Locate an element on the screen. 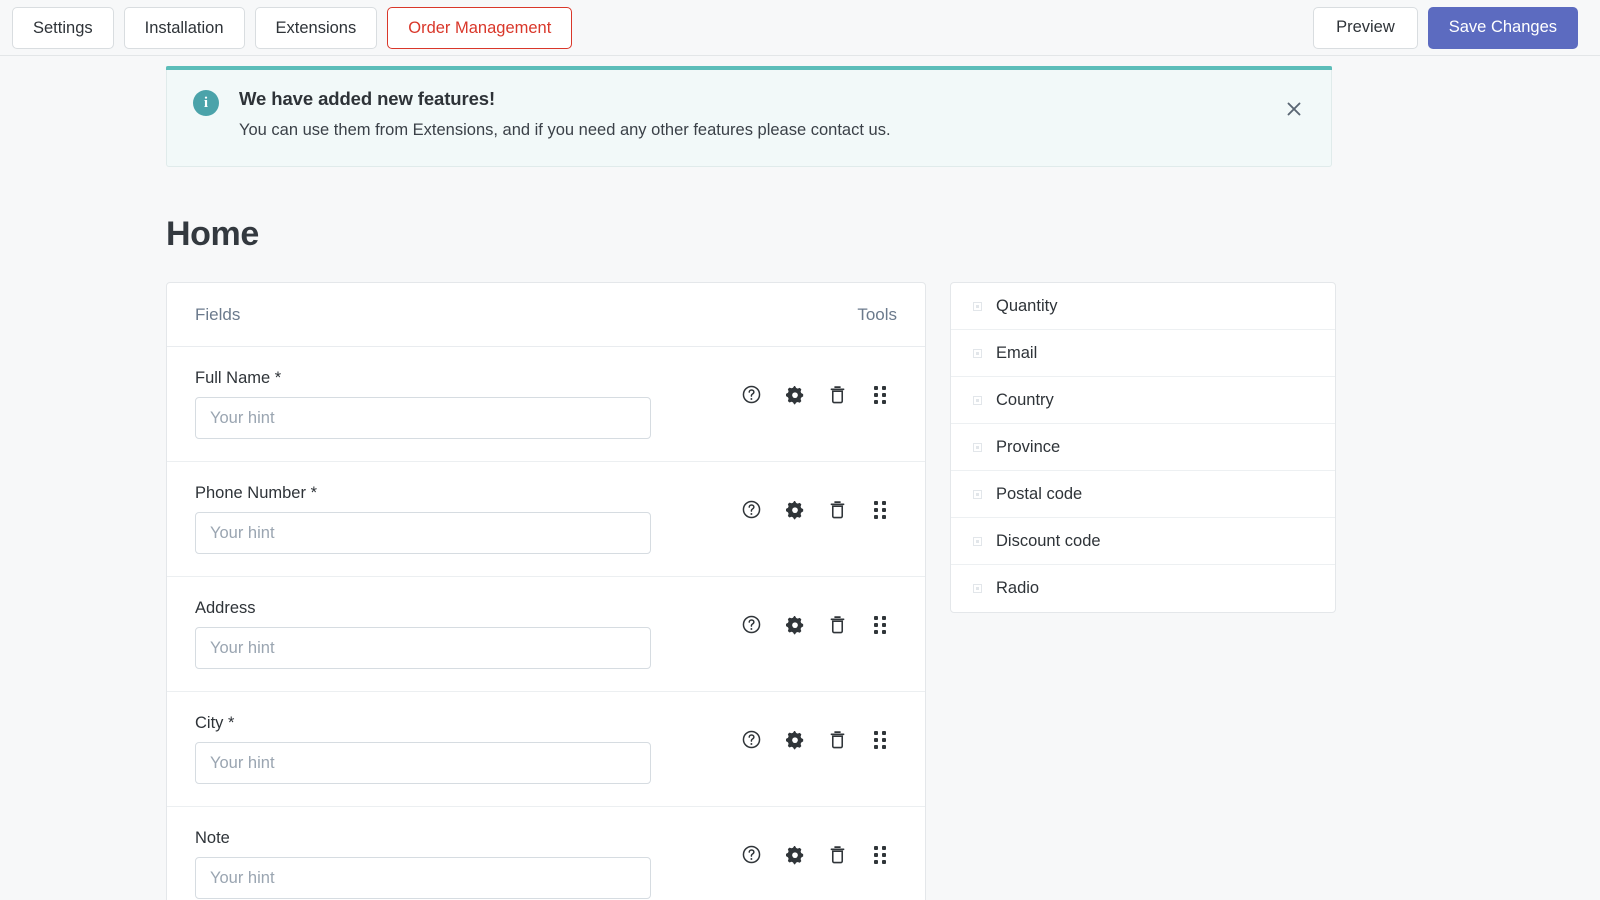 Image resolution: width=1600 pixels, height=900 pixels. palette-item-label: Radio is located at coordinates (1018, 588).